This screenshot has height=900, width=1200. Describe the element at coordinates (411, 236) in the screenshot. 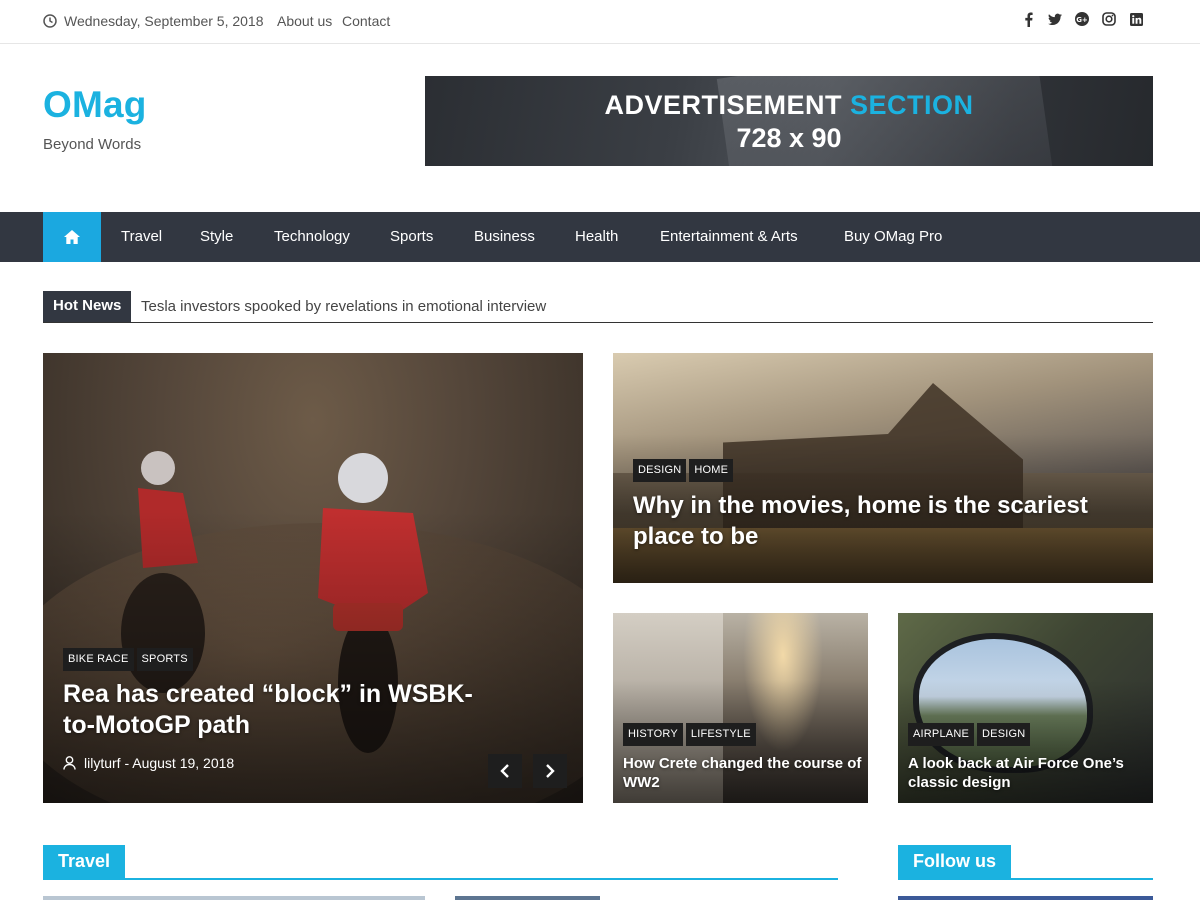

I see `nav-item-sports: Sports` at that location.